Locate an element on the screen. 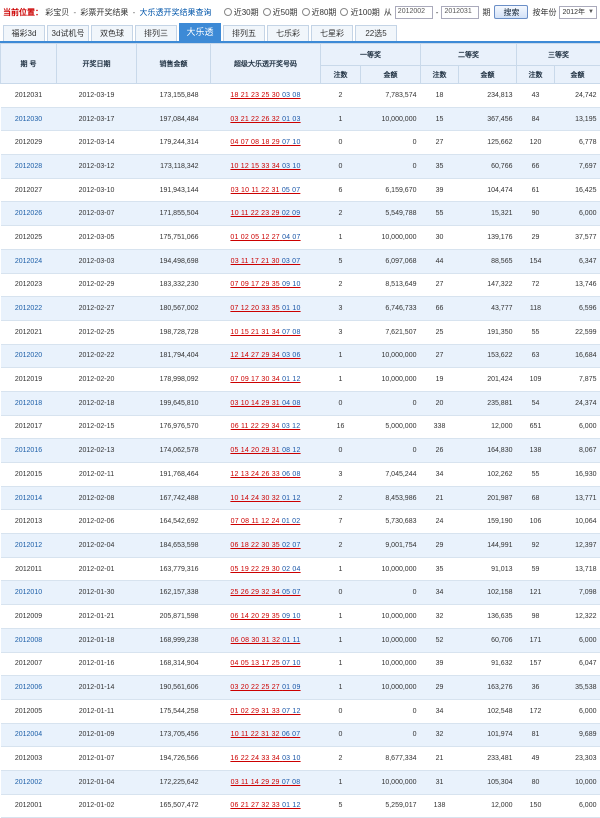 The width and height of the screenshot is (600, 818). winning-numbers-link: 07 09 17 30 34 01 12 is located at coordinates (265, 379).